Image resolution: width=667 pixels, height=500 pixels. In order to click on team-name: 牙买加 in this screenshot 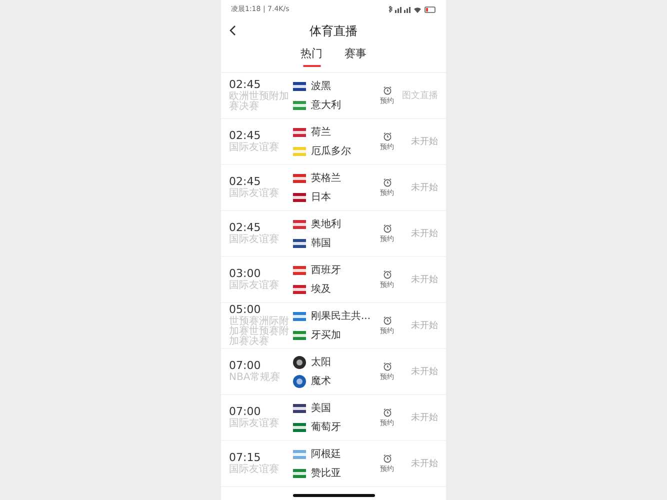, I will do `click(326, 335)`.